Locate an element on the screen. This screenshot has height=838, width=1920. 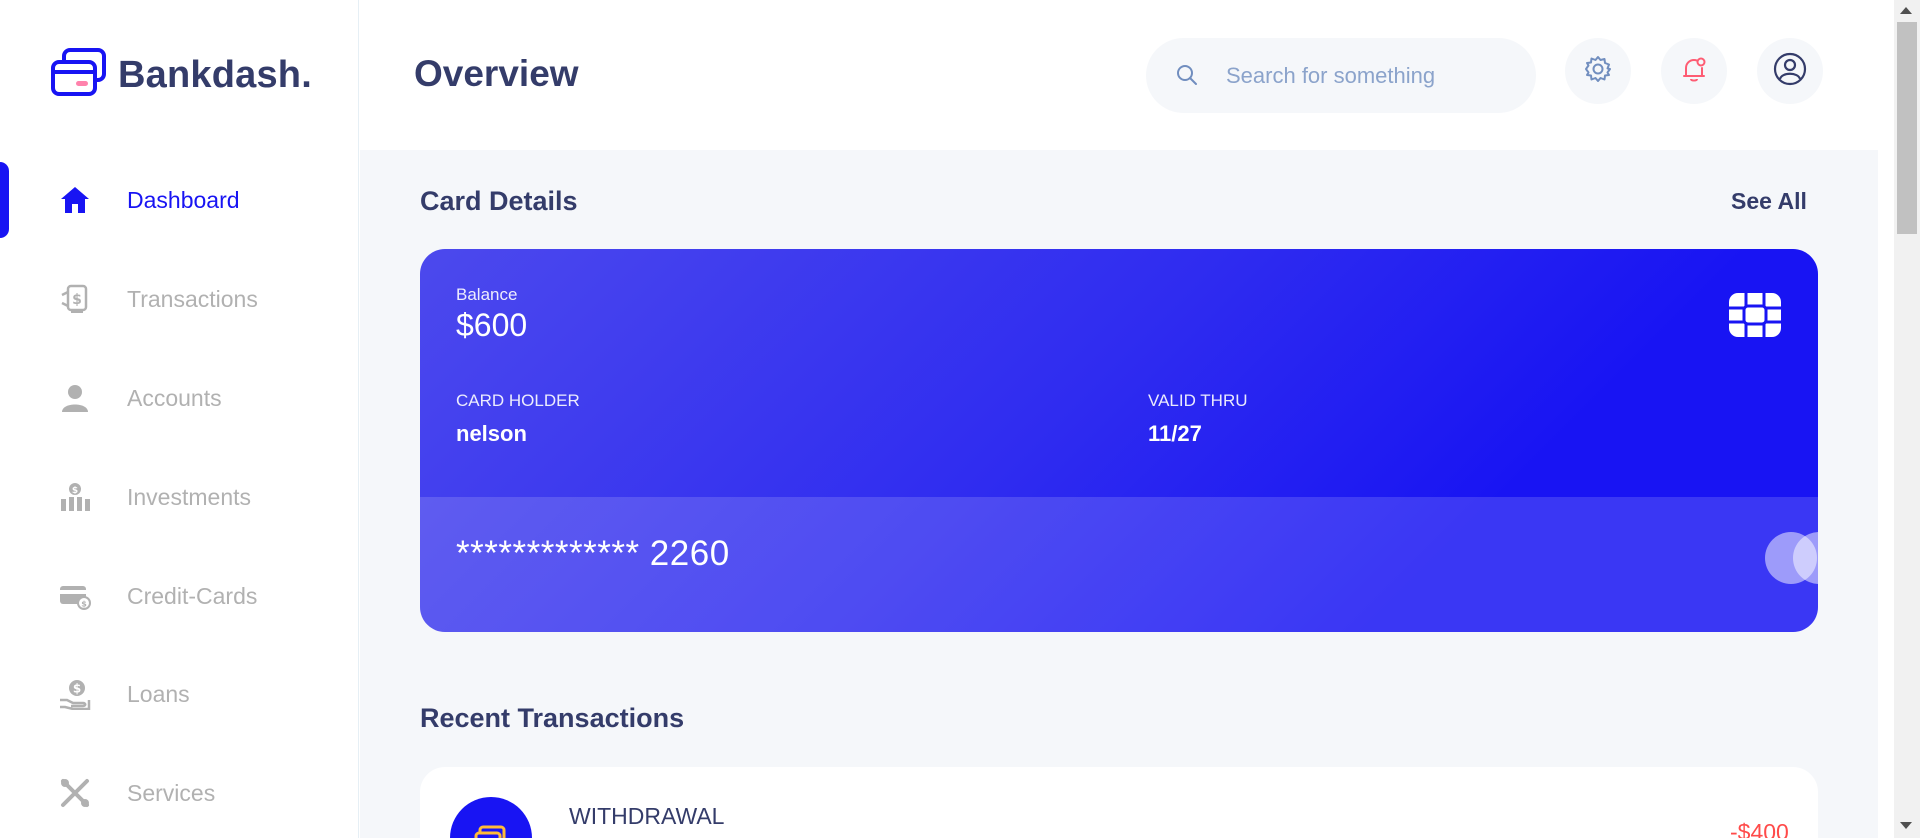
bell-icon is located at coordinates (1694, 71).